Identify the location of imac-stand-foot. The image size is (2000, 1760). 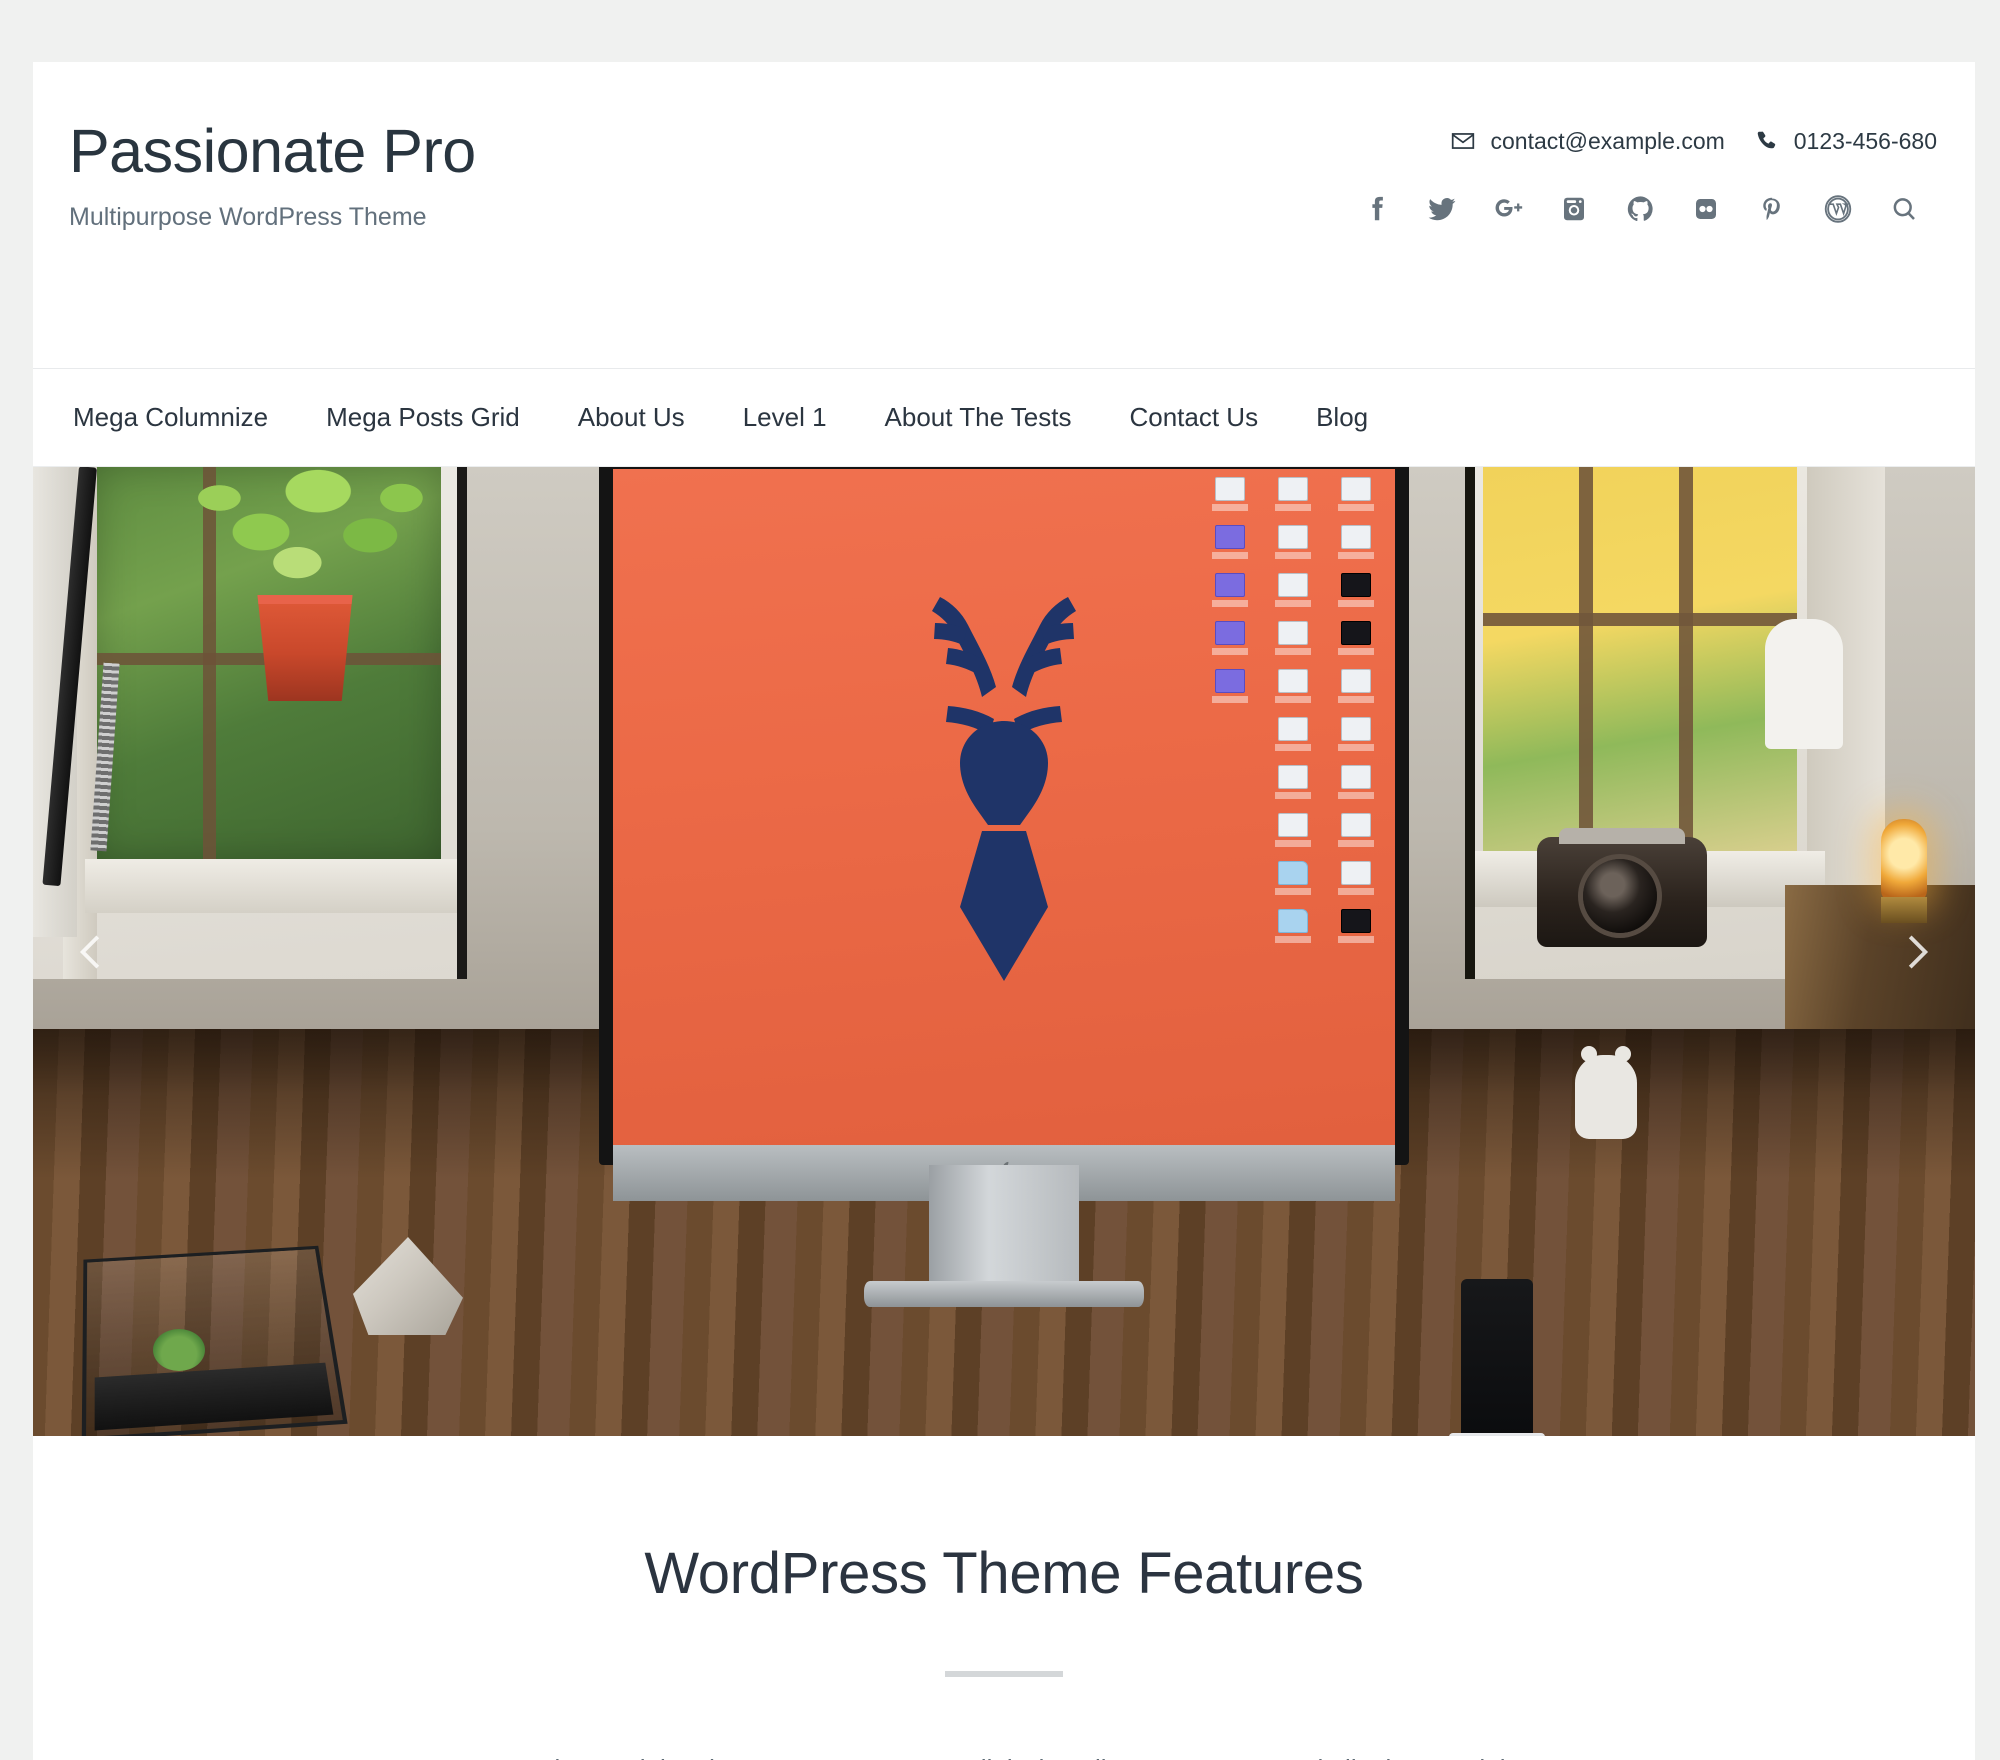
(1004, 1294).